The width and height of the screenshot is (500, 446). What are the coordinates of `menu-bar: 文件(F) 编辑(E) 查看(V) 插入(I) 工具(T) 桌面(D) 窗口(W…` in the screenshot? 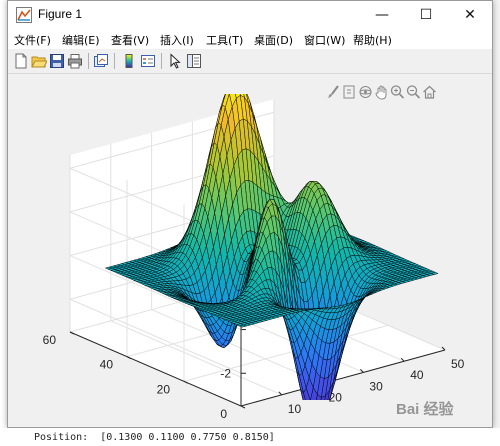 It's located at (250, 39).